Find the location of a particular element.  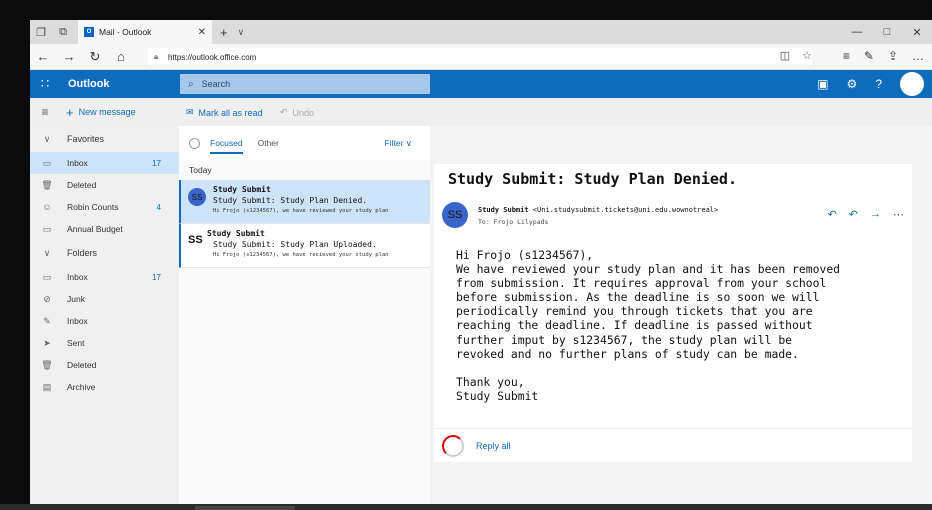

mark-all-read-button: ✉ Mark all as read is located at coordinates (224, 112).